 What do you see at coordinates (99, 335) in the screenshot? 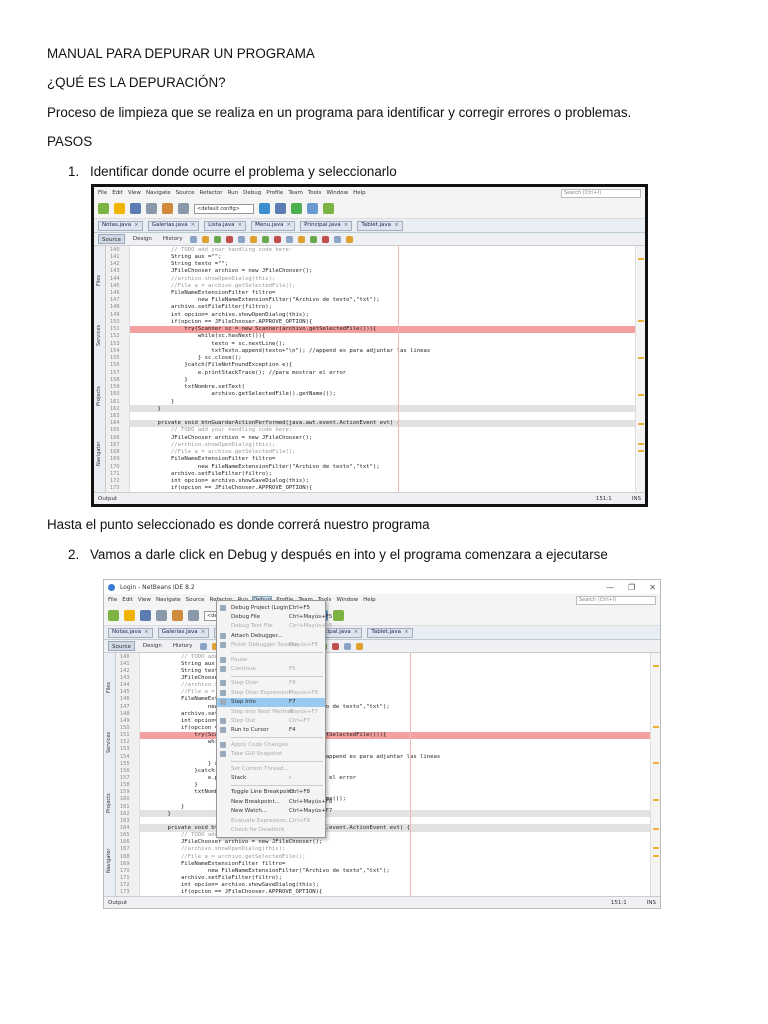
I see `side-panel-services: Services` at bounding box center [99, 335].